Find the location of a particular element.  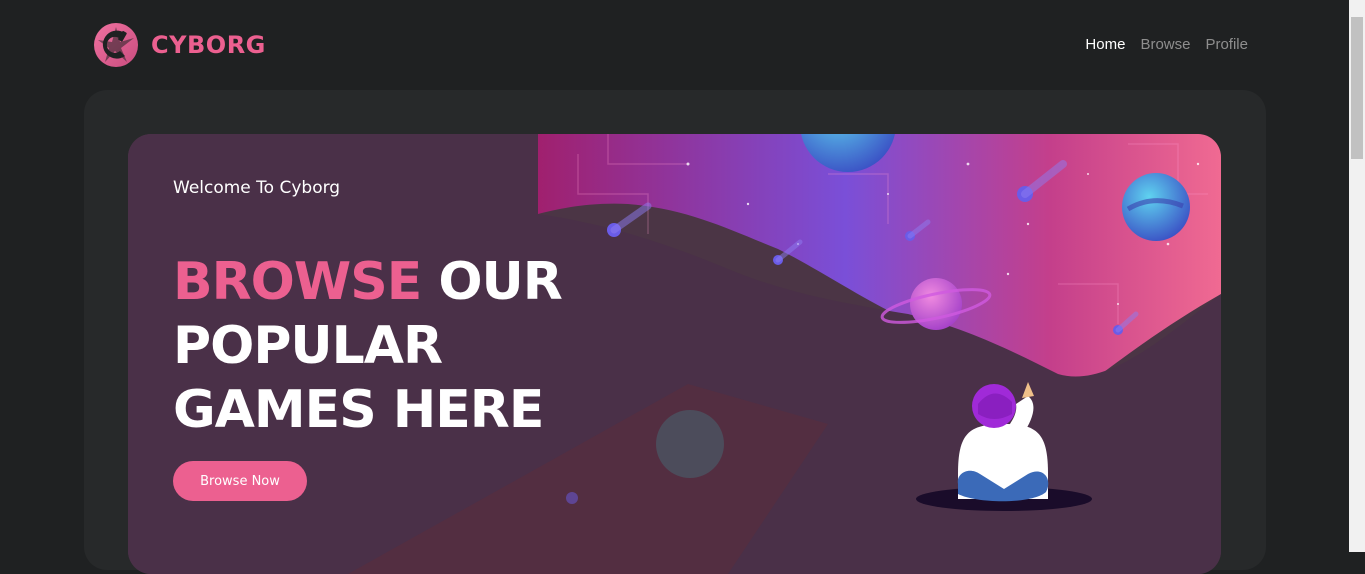

welcome-text: Welcome To Cyborg is located at coordinates (257, 188).